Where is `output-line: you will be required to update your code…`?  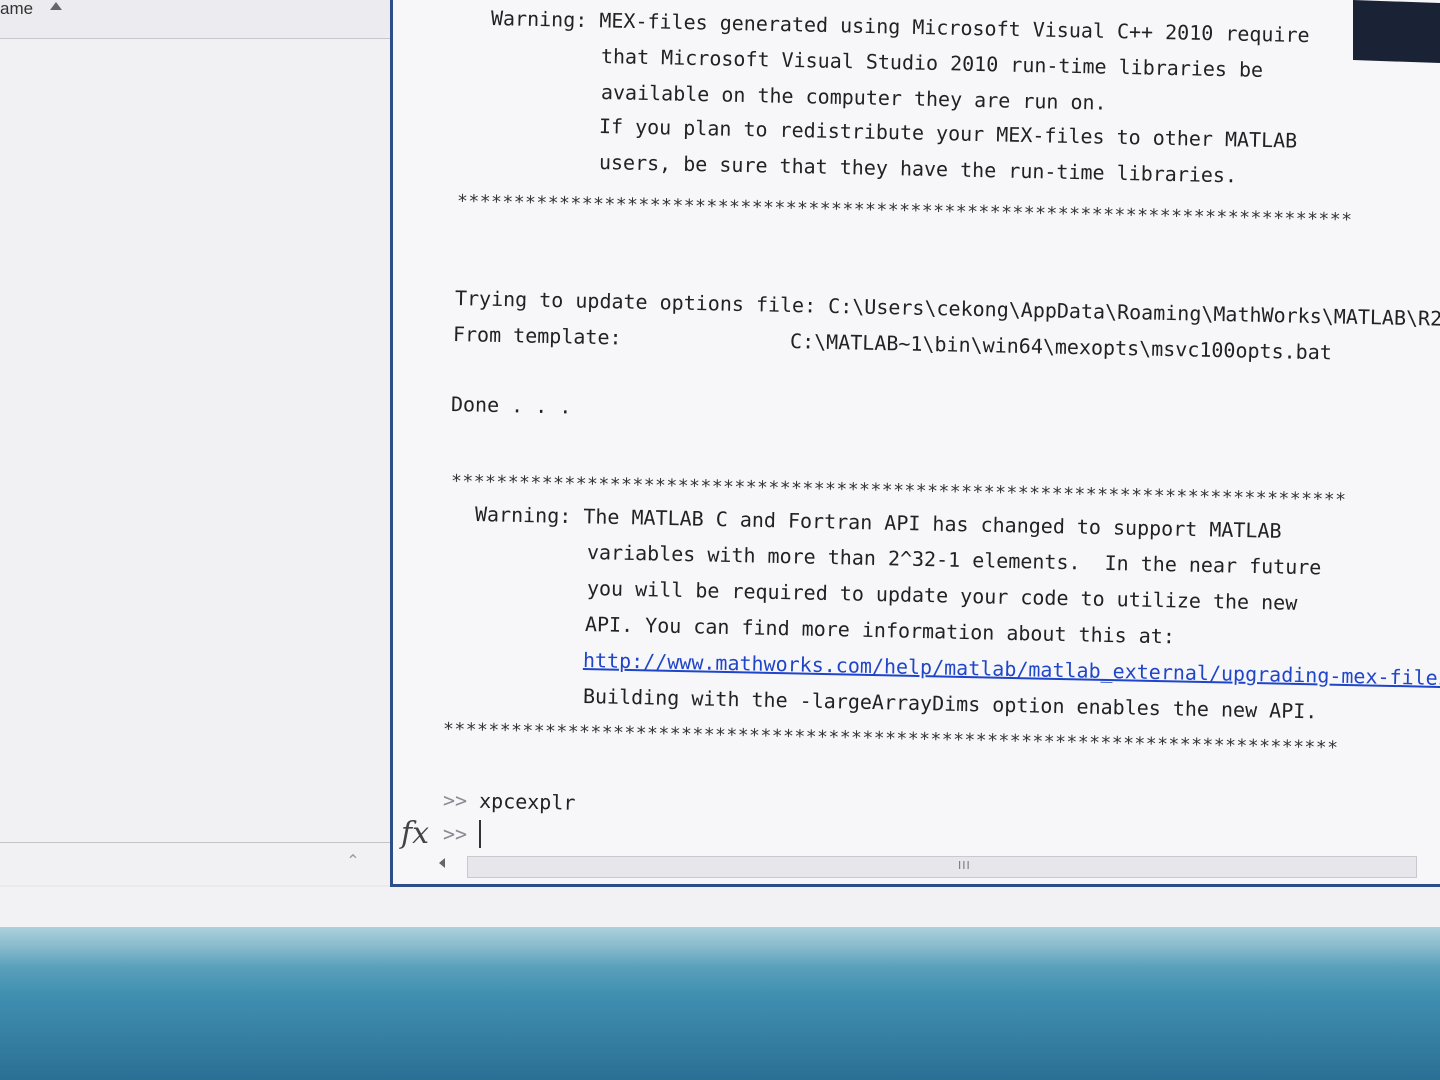
output-line: you will be required to update your code… is located at coordinates (942, 595).